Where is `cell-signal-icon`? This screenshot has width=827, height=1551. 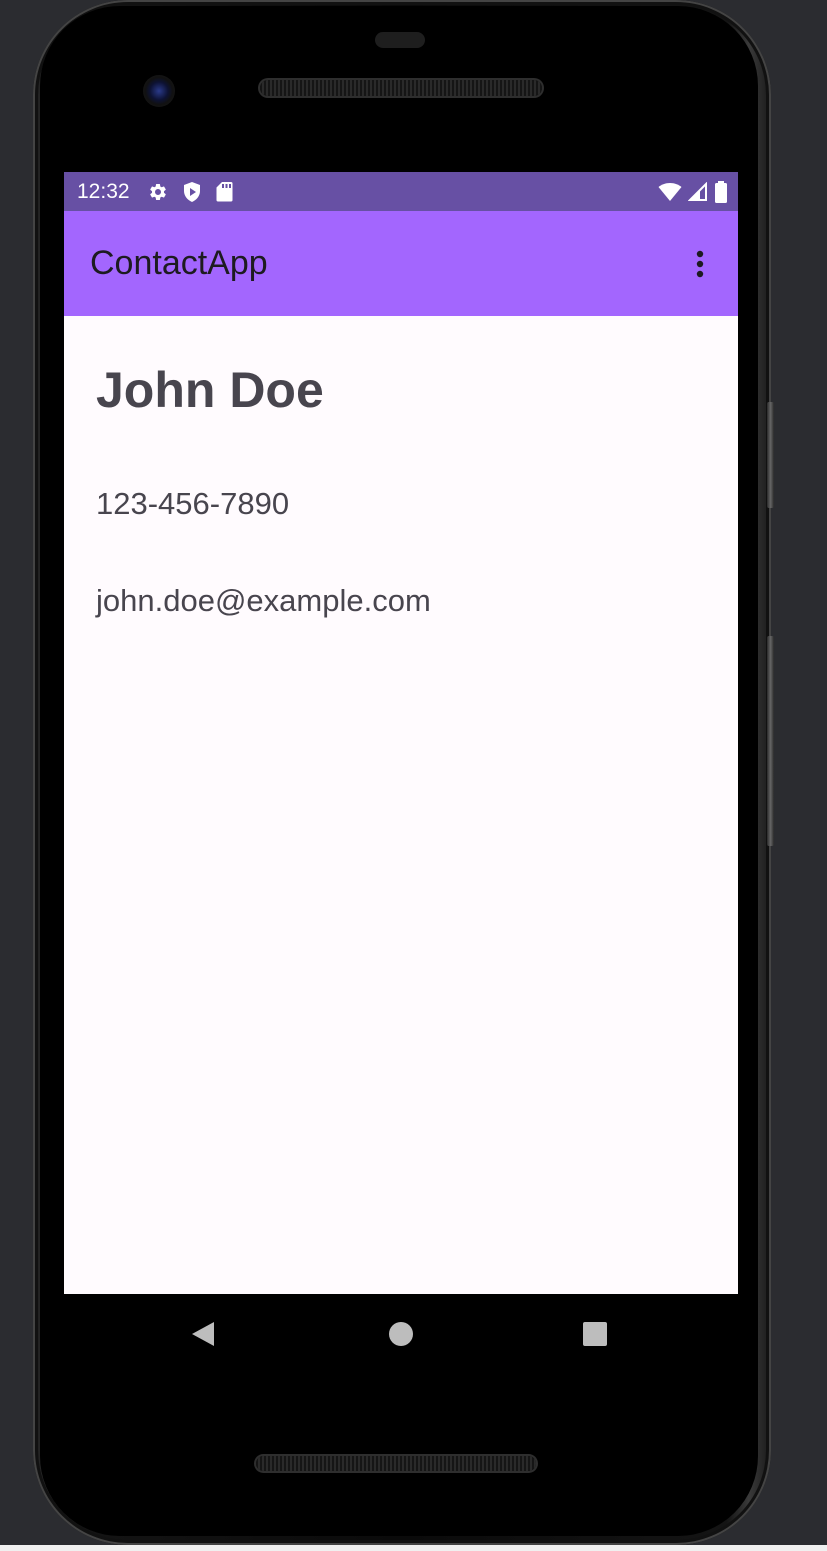
cell-signal-icon is located at coordinates (698, 191).